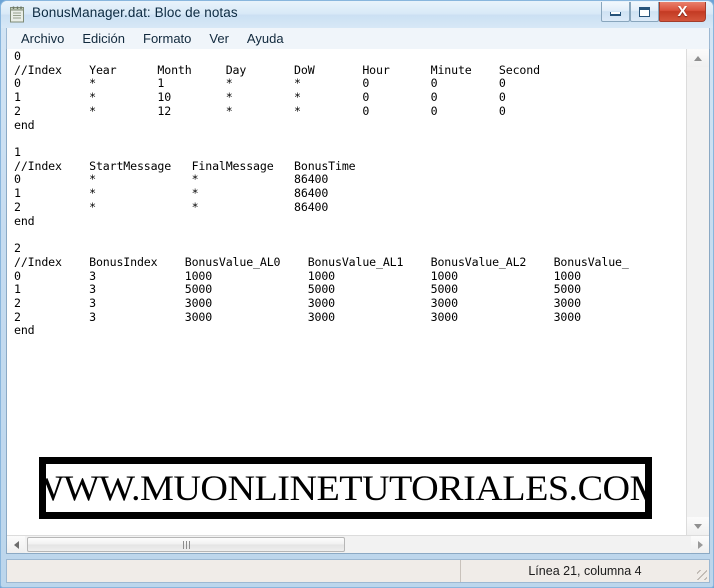  Describe the element at coordinates (358, 38) in the screenshot. I see `menu-bar: Archivo Edición Formato Ver Ayuda` at that location.